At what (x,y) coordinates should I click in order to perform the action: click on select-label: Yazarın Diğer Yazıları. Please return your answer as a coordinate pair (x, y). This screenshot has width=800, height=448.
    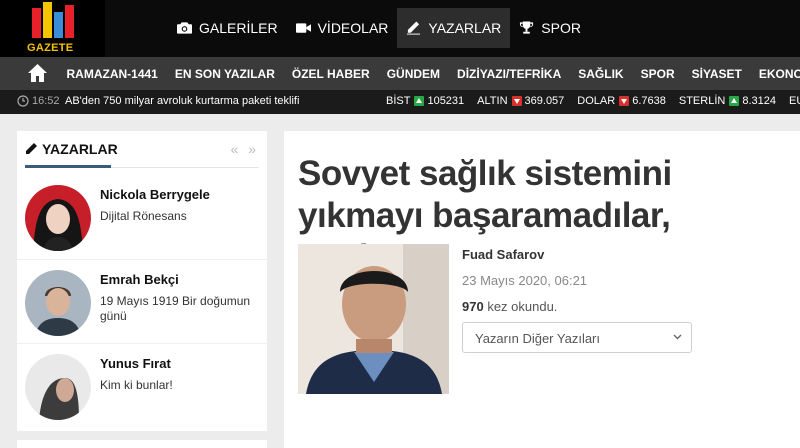
    Looking at the image, I should click on (537, 338).